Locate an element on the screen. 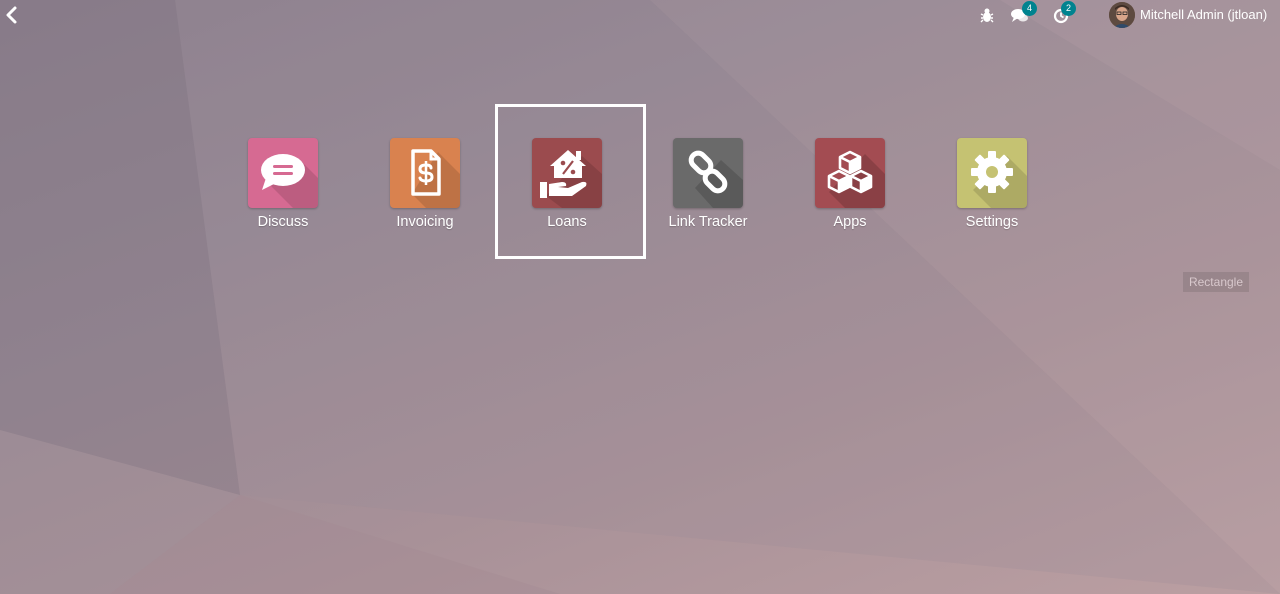 This screenshot has height=594, width=1280. app-link-tracker: Link Tracker is located at coordinates (708, 193).